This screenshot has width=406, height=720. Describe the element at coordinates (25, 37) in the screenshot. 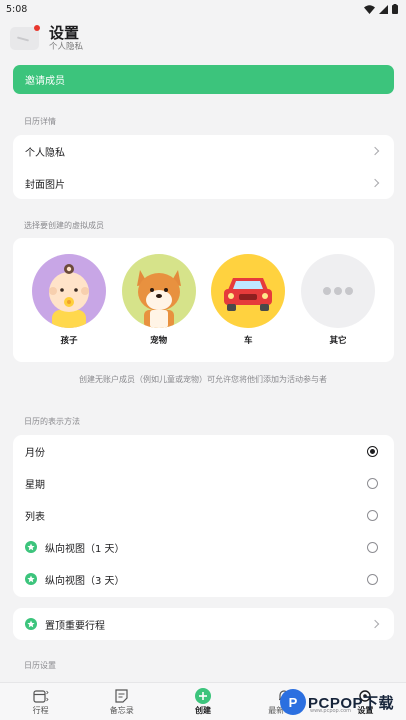

I see `calendar-avatar` at that location.